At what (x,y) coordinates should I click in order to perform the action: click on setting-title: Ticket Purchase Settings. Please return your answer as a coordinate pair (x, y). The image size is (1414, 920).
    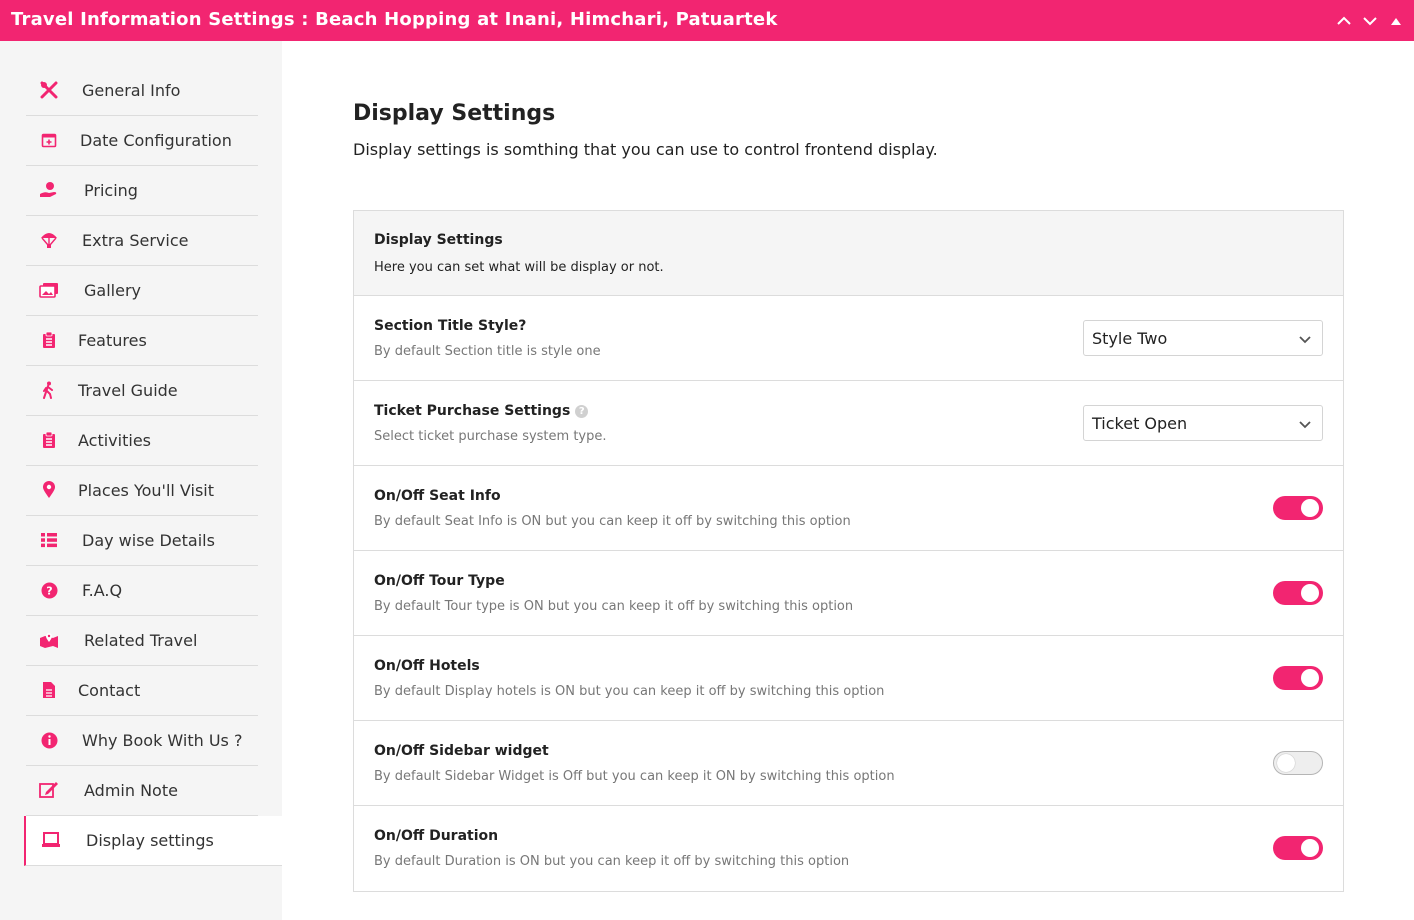
    Looking at the image, I should click on (472, 411).